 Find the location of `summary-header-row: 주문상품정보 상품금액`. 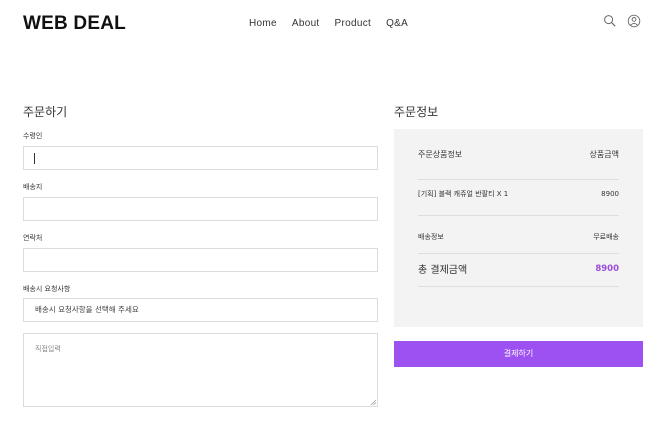

summary-header-row: 주문상품정보 상품금액 is located at coordinates (518, 154).